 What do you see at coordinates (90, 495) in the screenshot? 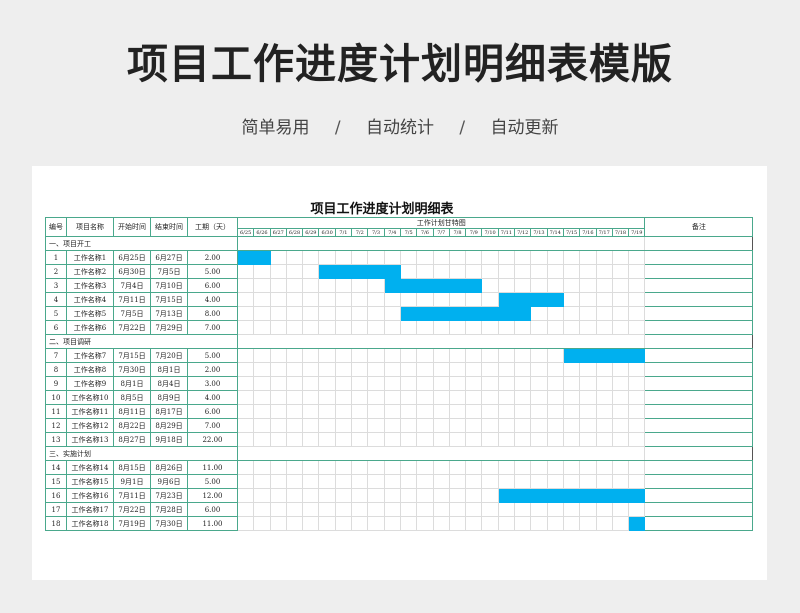
I see `task-name: 工作名称16` at bounding box center [90, 495].